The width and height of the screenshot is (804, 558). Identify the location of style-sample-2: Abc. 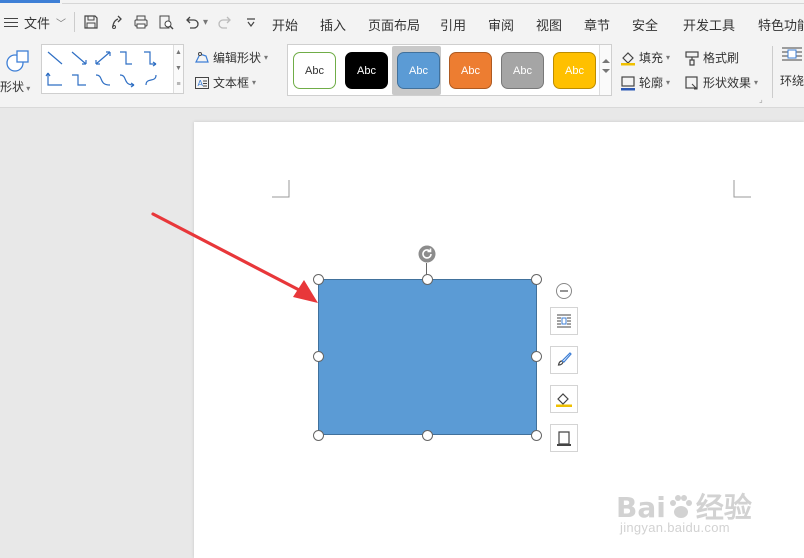
(366, 70).